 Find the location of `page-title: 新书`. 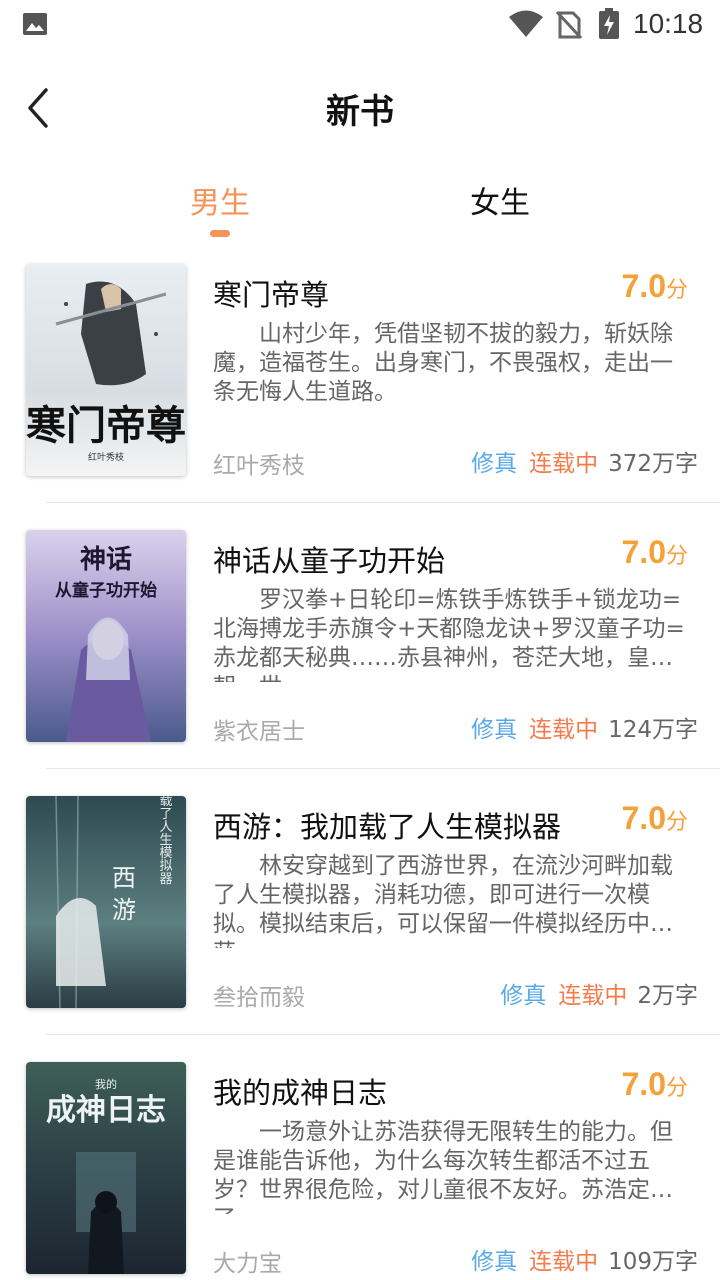

page-title: 新书 is located at coordinates (360, 112).